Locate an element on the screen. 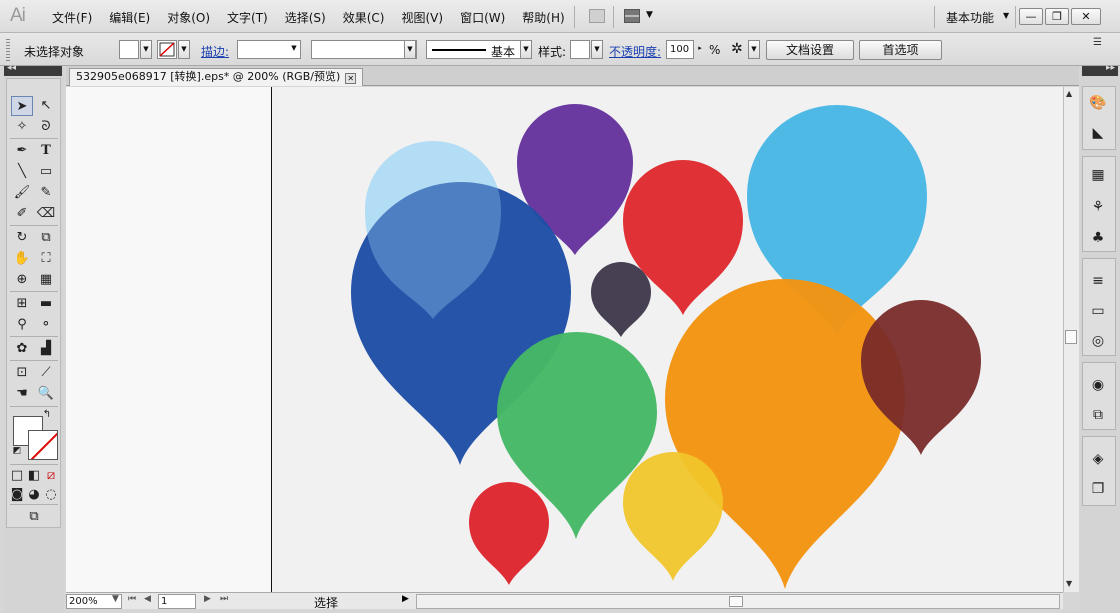 The image size is (1120, 613). grip-handle is located at coordinates (8, 50).